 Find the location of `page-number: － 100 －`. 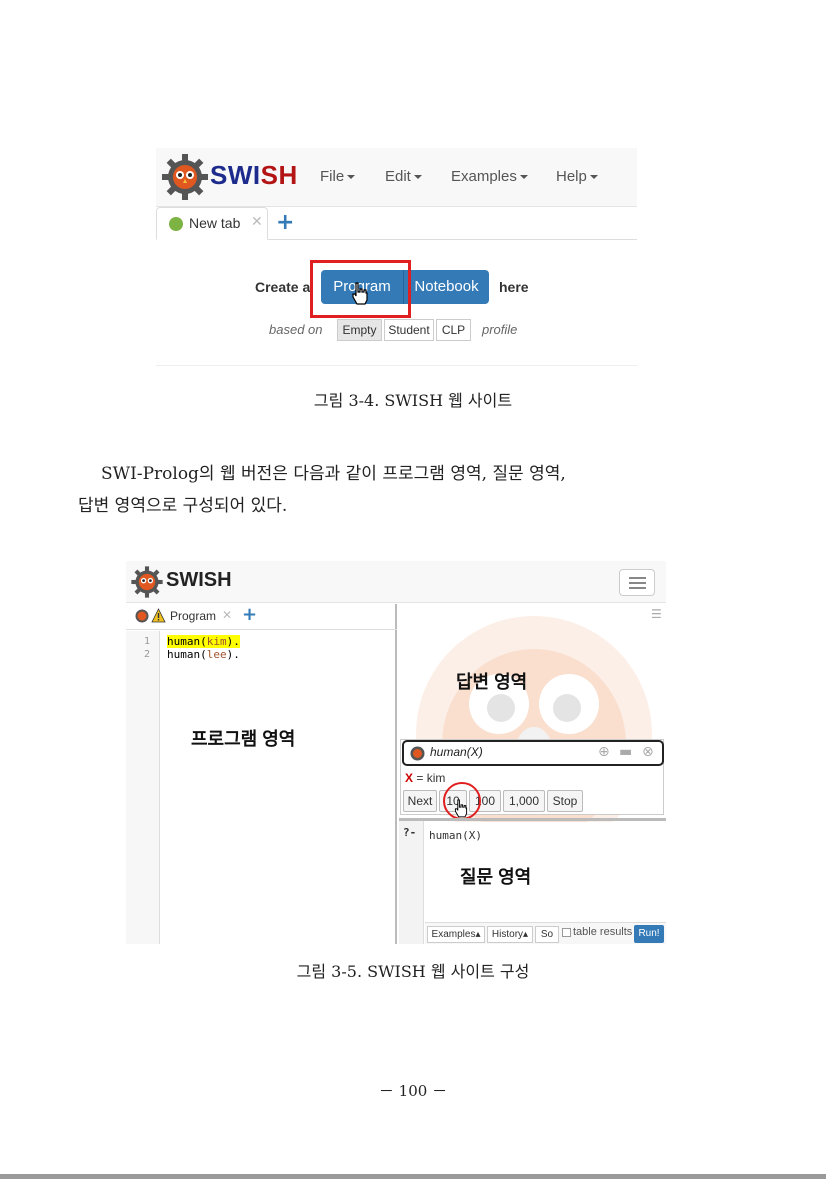

page-number: － 100 － is located at coordinates (413, 1091).